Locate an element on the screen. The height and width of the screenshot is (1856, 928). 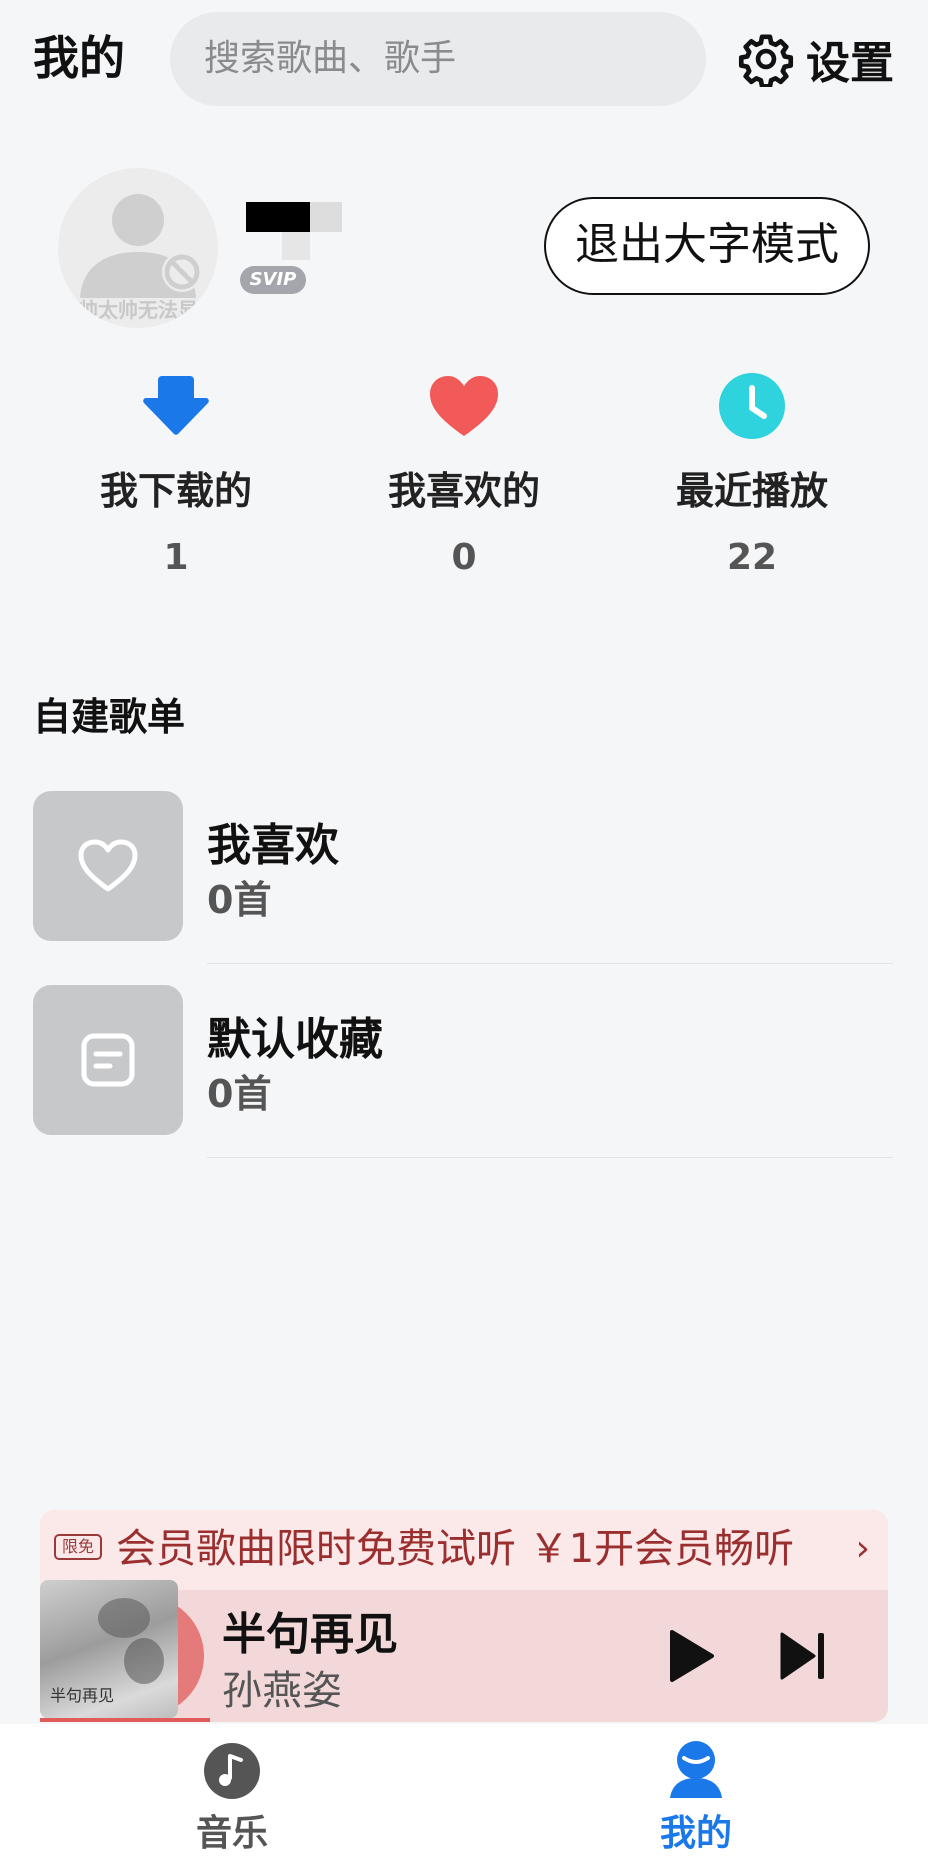
heart-outline-icon is located at coordinates (108, 865).